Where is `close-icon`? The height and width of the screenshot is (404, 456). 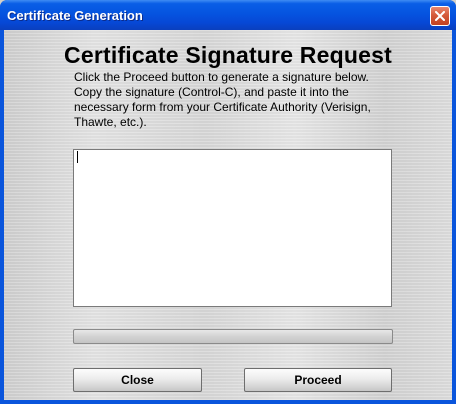
close-icon is located at coordinates (440, 16).